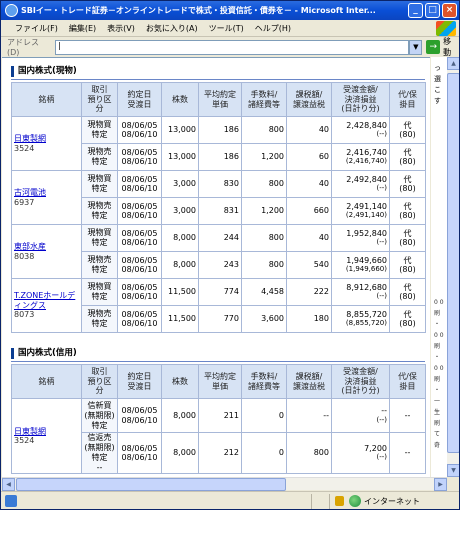  Describe the element at coordinates (220, 292) in the screenshot. I see `price-cell: 774` at that location.